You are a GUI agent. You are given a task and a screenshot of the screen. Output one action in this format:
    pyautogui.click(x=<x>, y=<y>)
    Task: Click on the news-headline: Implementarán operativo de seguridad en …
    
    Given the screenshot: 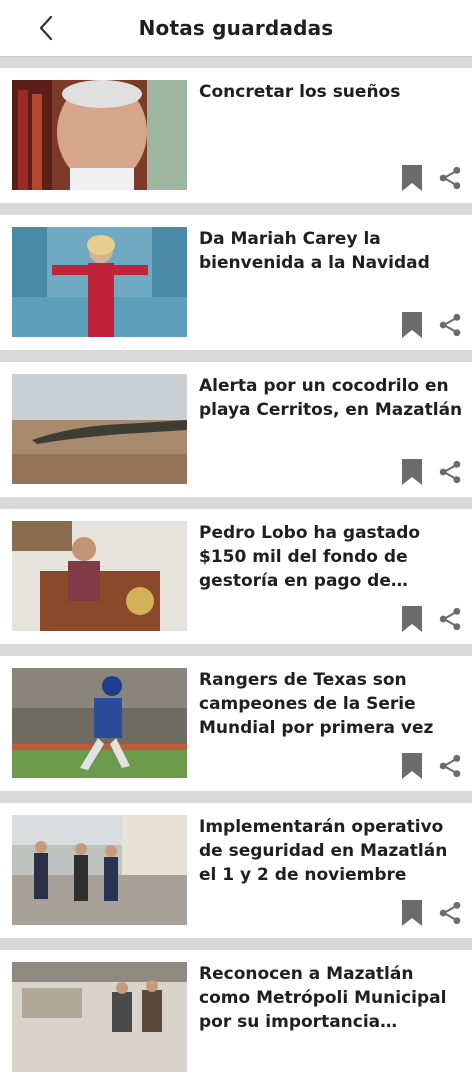 What is the action you would take?
    pyautogui.click(x=331, y=851)
    